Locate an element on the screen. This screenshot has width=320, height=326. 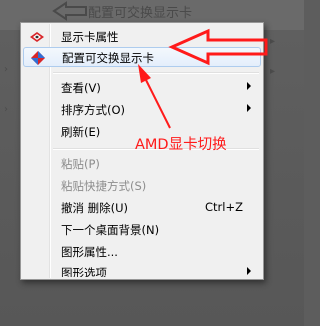
menu-item-label: 配置可交换显示卡 is located at coordinates (108, 58).